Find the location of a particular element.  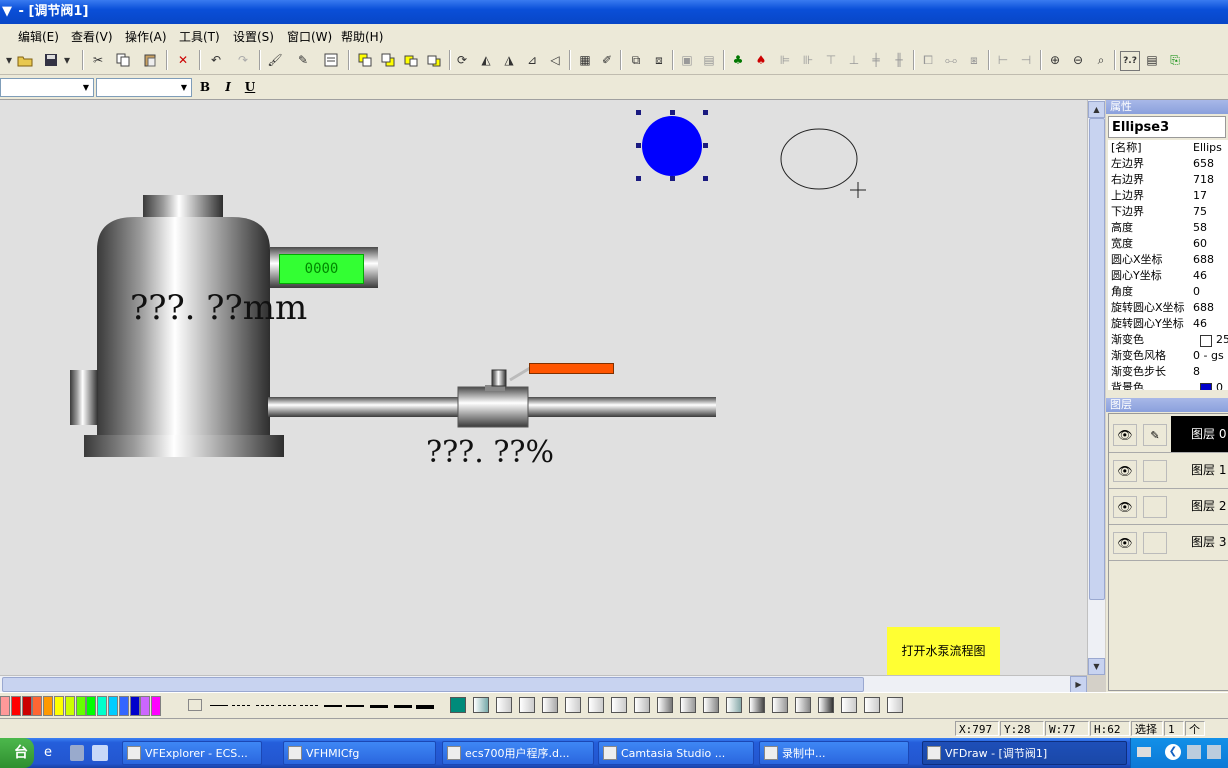

layer-name: 图层 0 is located at coordinates (1199, 434).